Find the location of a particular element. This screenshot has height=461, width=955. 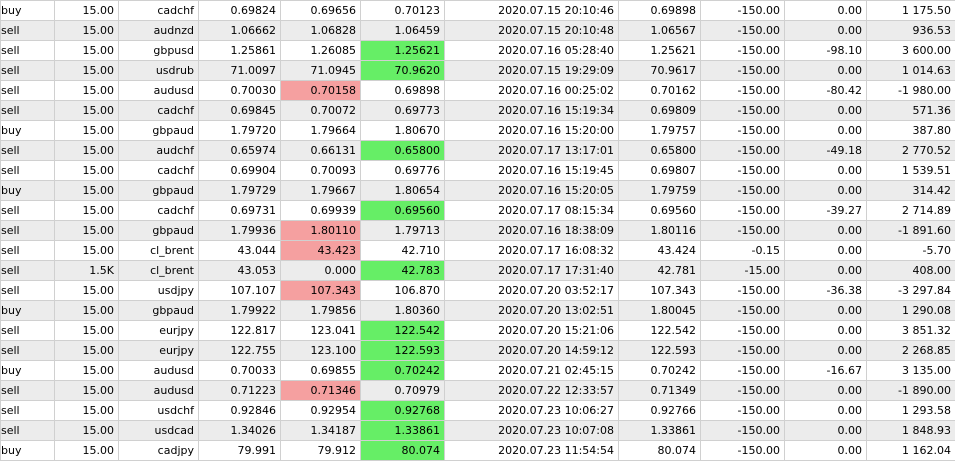

take-profit-cell: 1.33861 is located at coordinates (403, 431).